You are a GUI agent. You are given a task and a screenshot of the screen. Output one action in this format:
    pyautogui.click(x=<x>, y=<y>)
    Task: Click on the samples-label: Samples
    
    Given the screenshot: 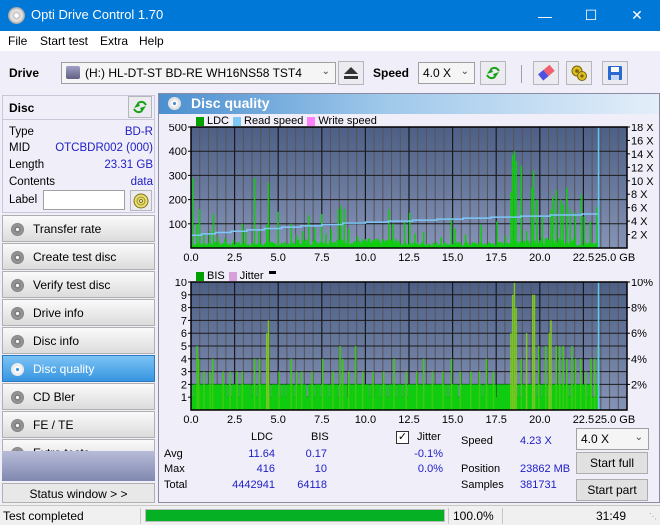 What is the action you would take?
    pyautogui.click(x=482, y=485)
    